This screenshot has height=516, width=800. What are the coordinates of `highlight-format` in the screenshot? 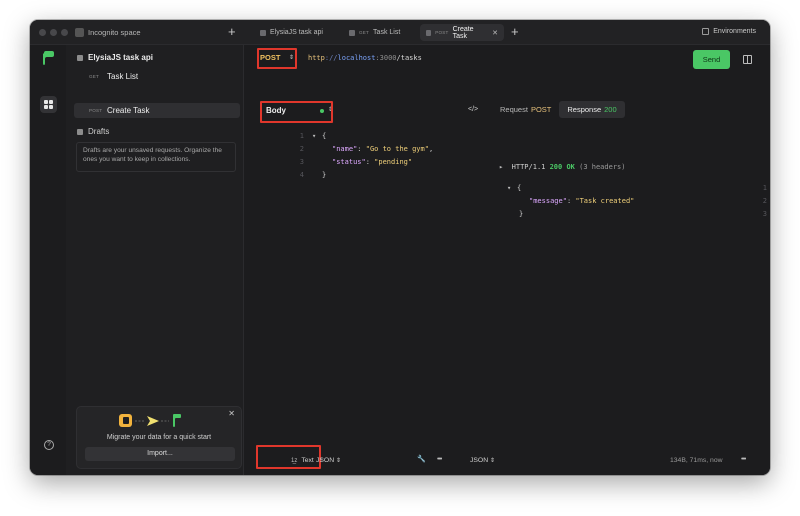 It's located at (288, 457).